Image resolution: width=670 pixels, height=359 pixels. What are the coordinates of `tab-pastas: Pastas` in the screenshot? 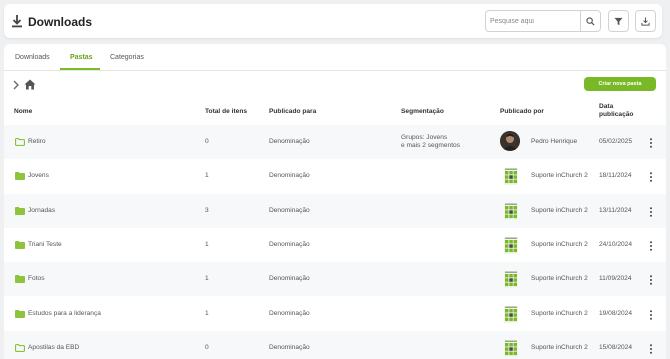 It's located at (81, 57).